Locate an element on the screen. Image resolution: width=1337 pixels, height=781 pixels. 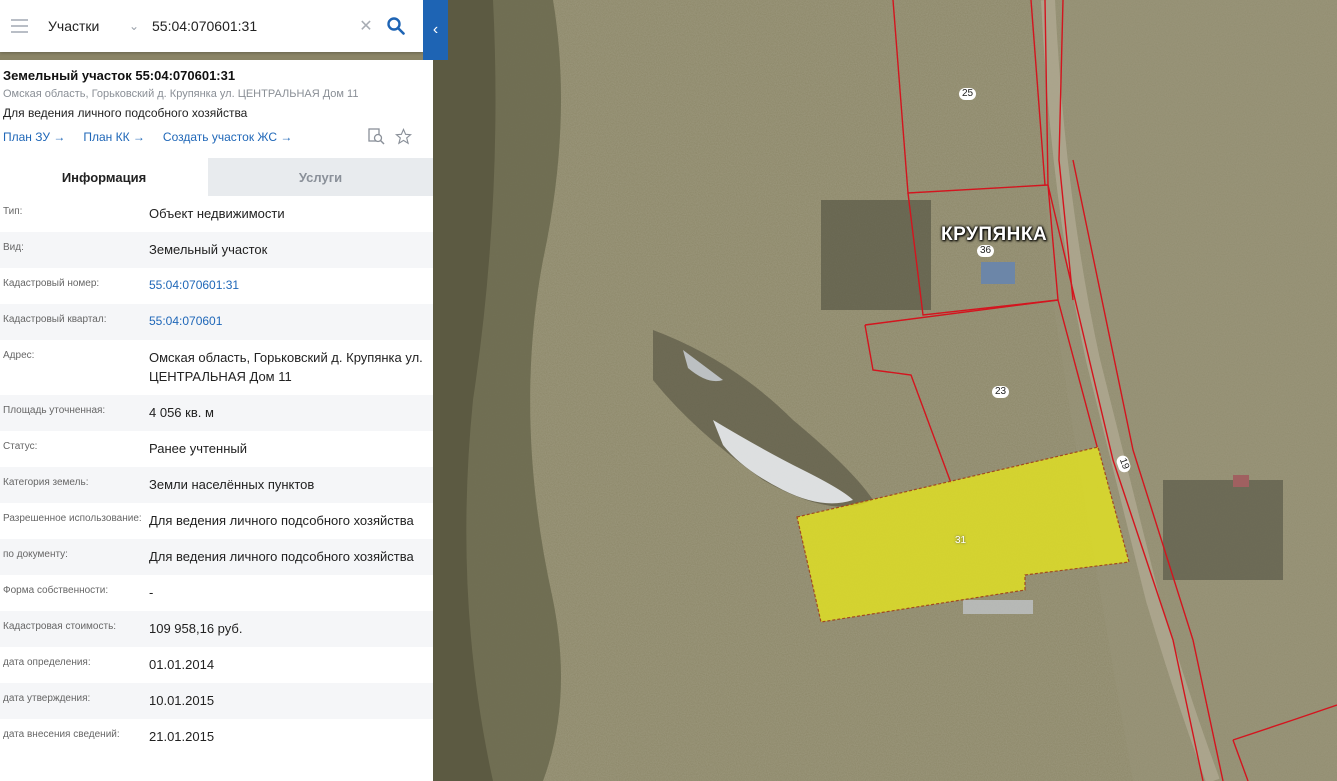
cadastral-number-link: 55:04:070601:31 is located at coordinates (291, 285).